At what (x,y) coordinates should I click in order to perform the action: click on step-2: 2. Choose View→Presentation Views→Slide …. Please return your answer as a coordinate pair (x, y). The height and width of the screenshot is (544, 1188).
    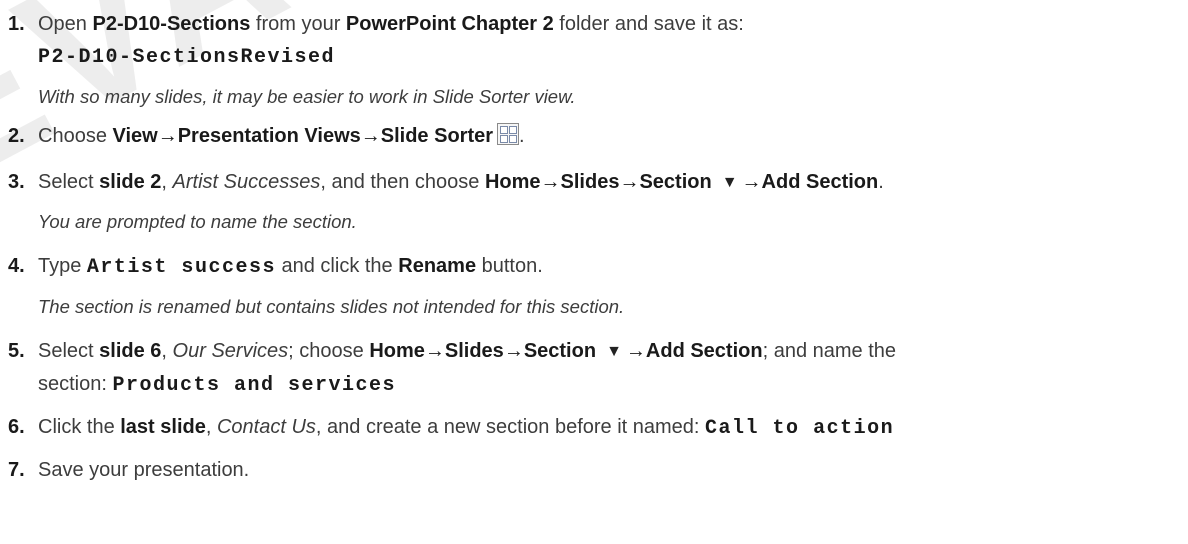
    Looking at the image, I should click on (594, 136).